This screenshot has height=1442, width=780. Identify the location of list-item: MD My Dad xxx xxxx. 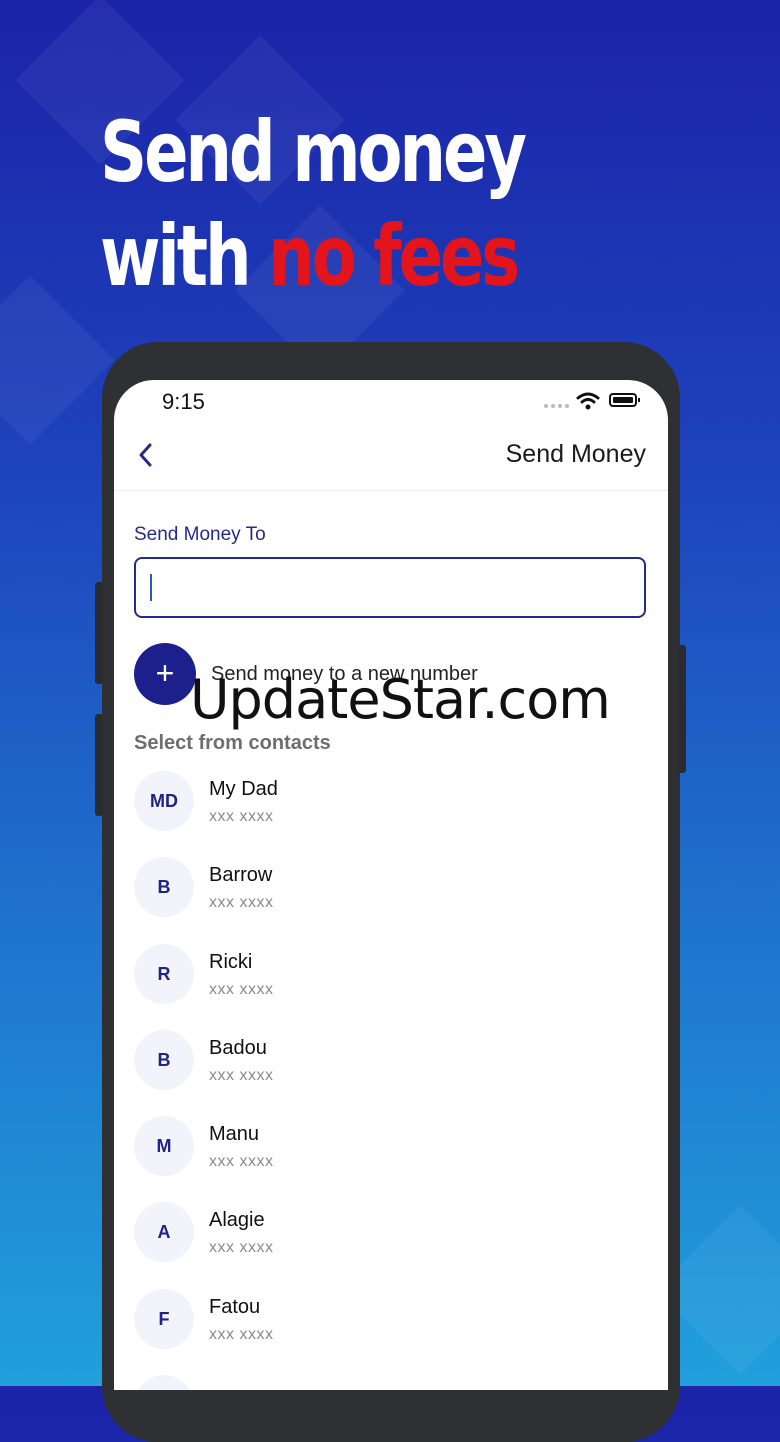
(390, 814).